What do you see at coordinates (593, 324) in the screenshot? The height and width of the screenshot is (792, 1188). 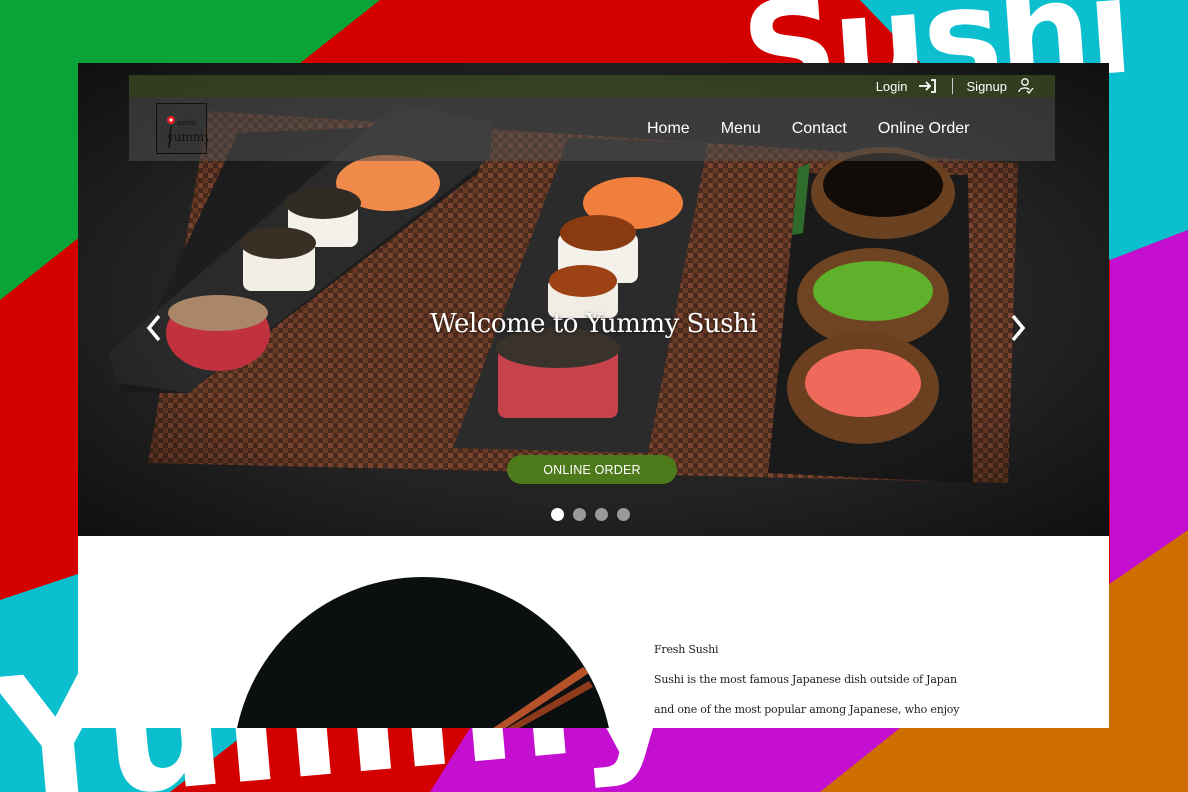 I see `hero-headline: Welcome to Yummy Sushi` at bounding box center [593, 324].